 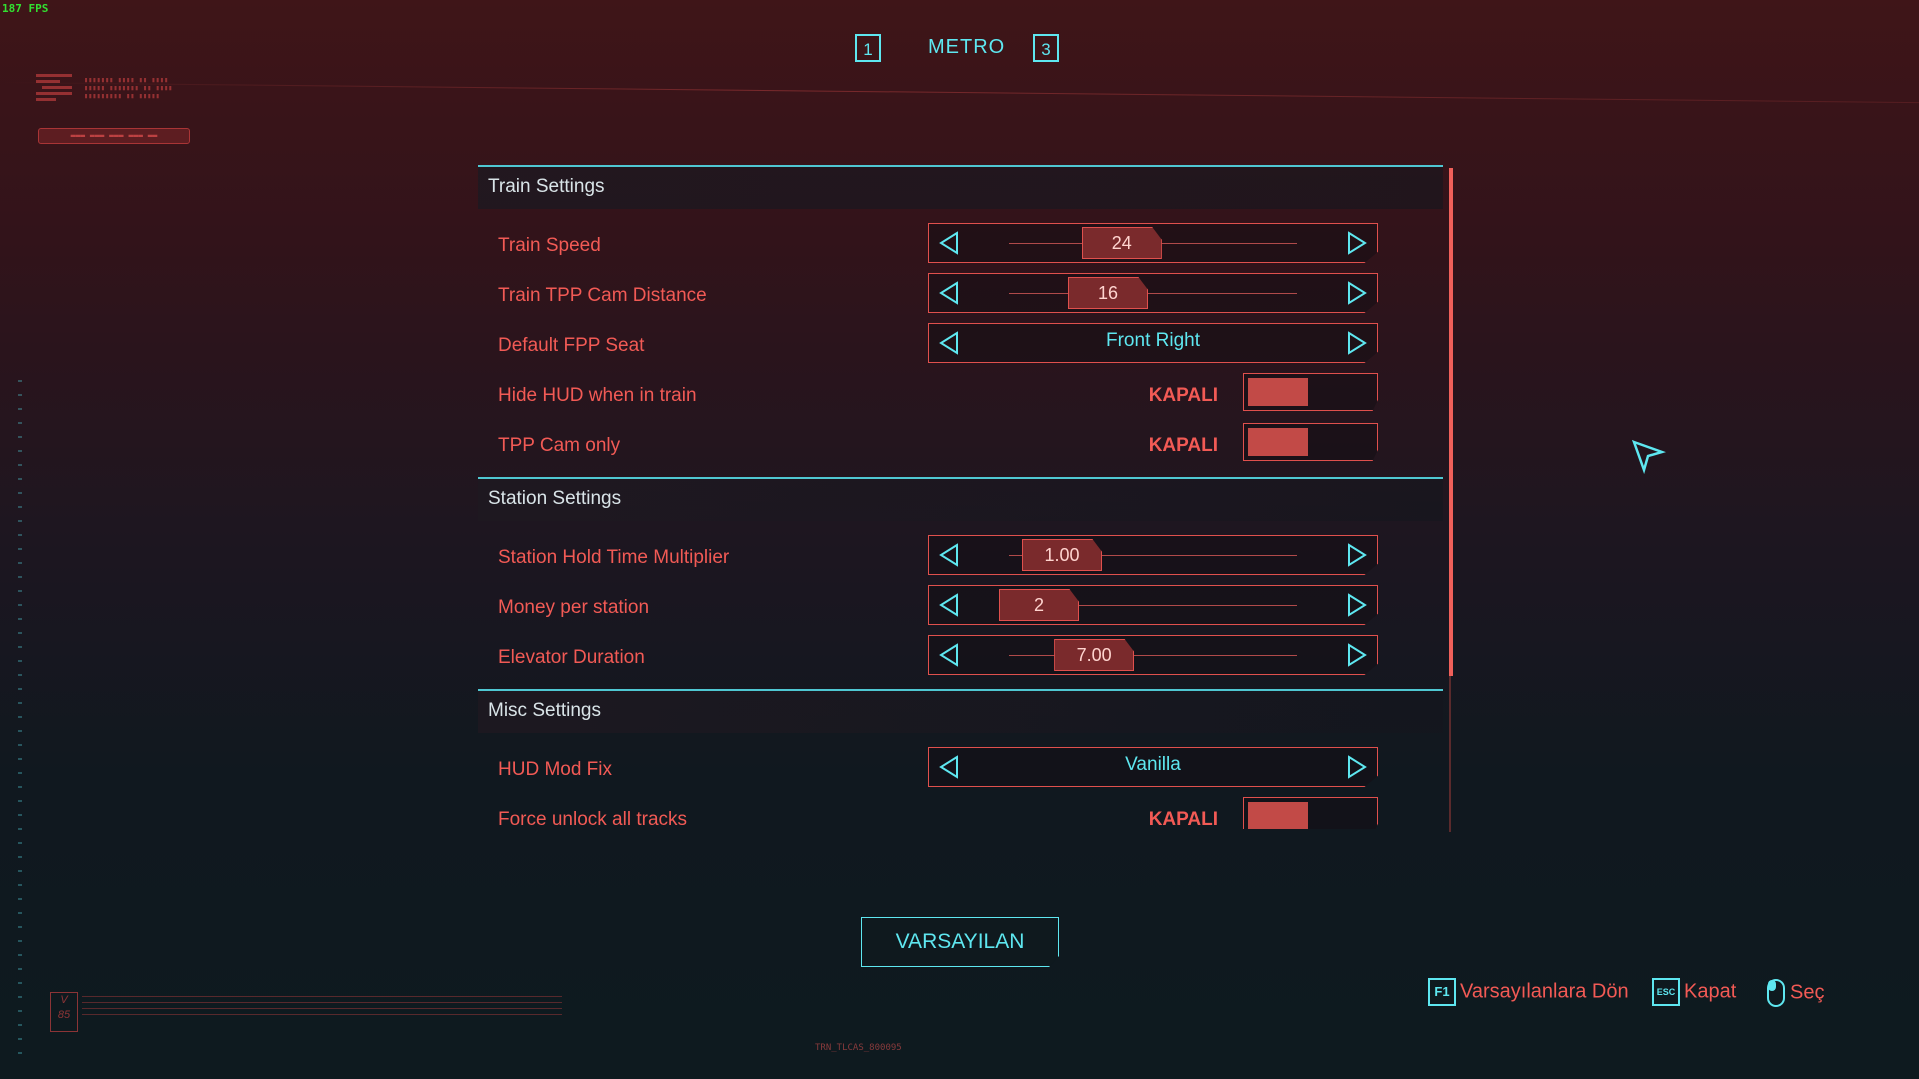 What do you see at coordinates (571, 657) in the screenshot?
I see `setting-label: Elevator Duration` at bounding box center [571, 657].